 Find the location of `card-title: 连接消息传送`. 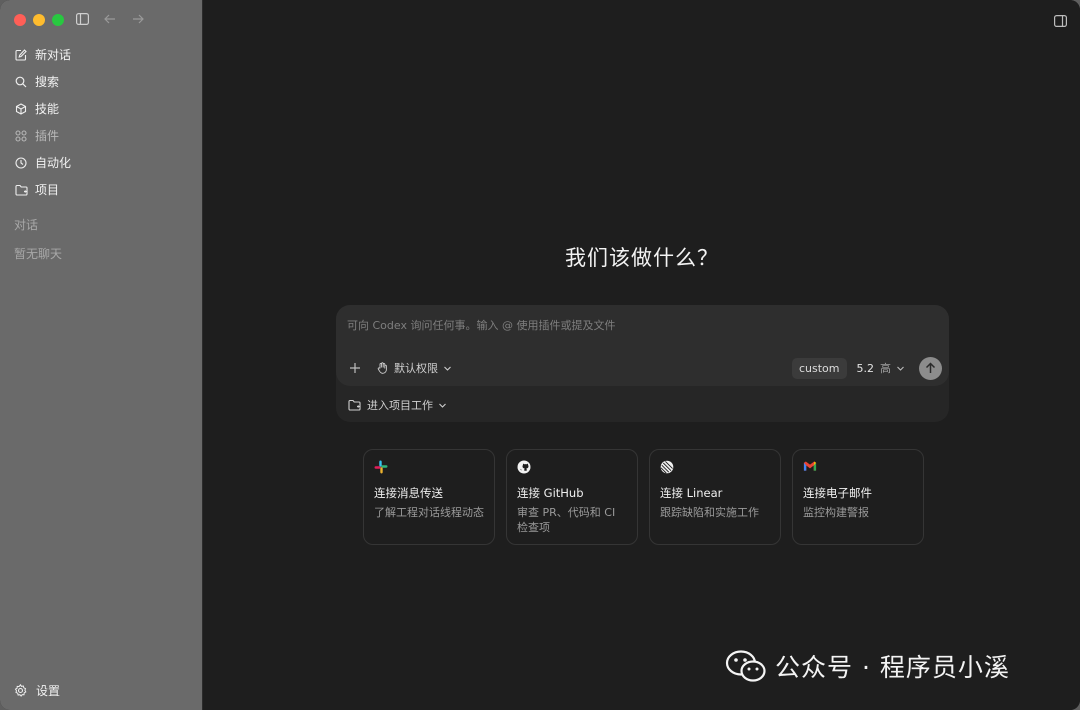

card-title: 连接消息传送 is located at coordinates (408, 493).